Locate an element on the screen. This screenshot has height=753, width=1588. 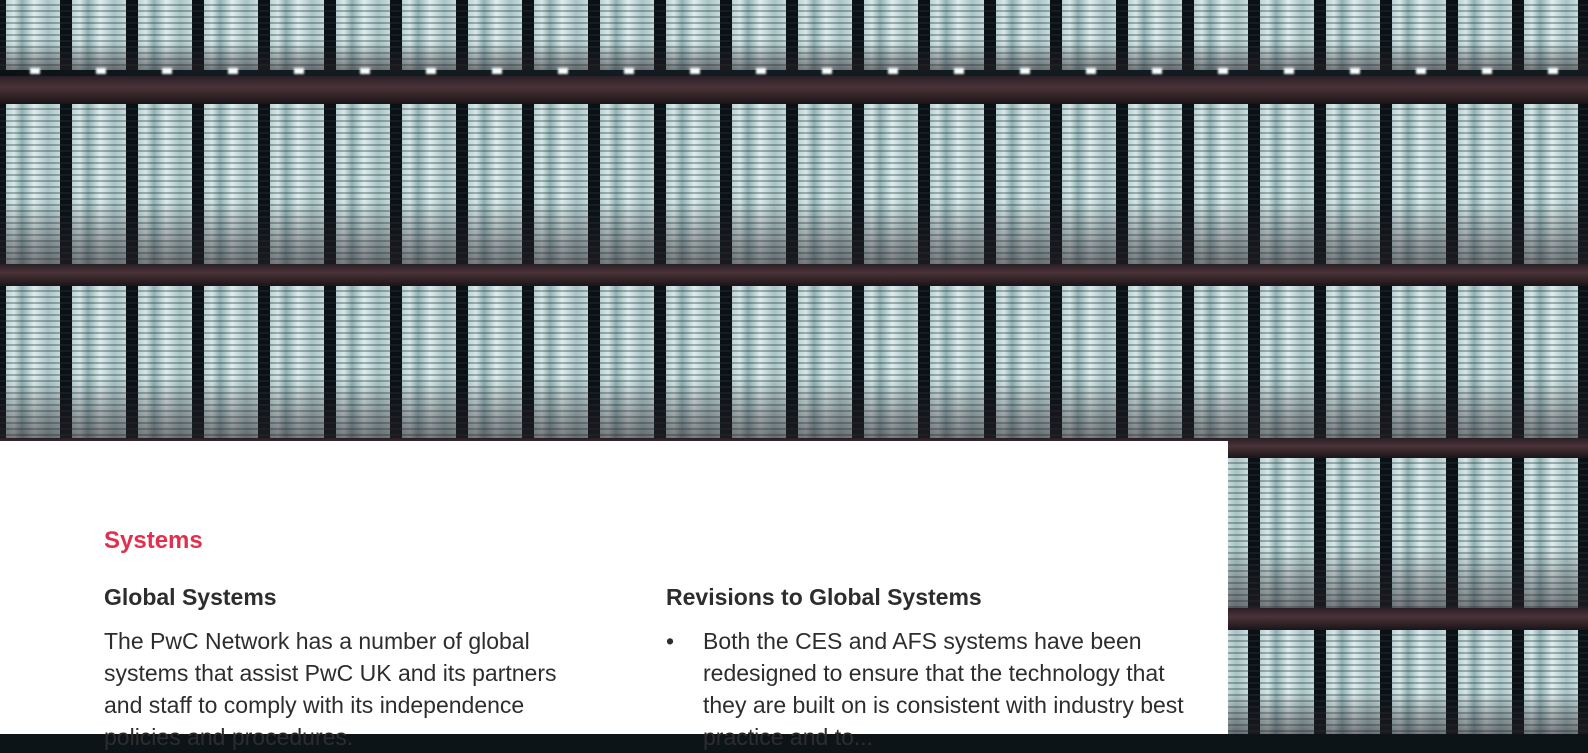
section-title: Systems is located at coordinates (153, 540).